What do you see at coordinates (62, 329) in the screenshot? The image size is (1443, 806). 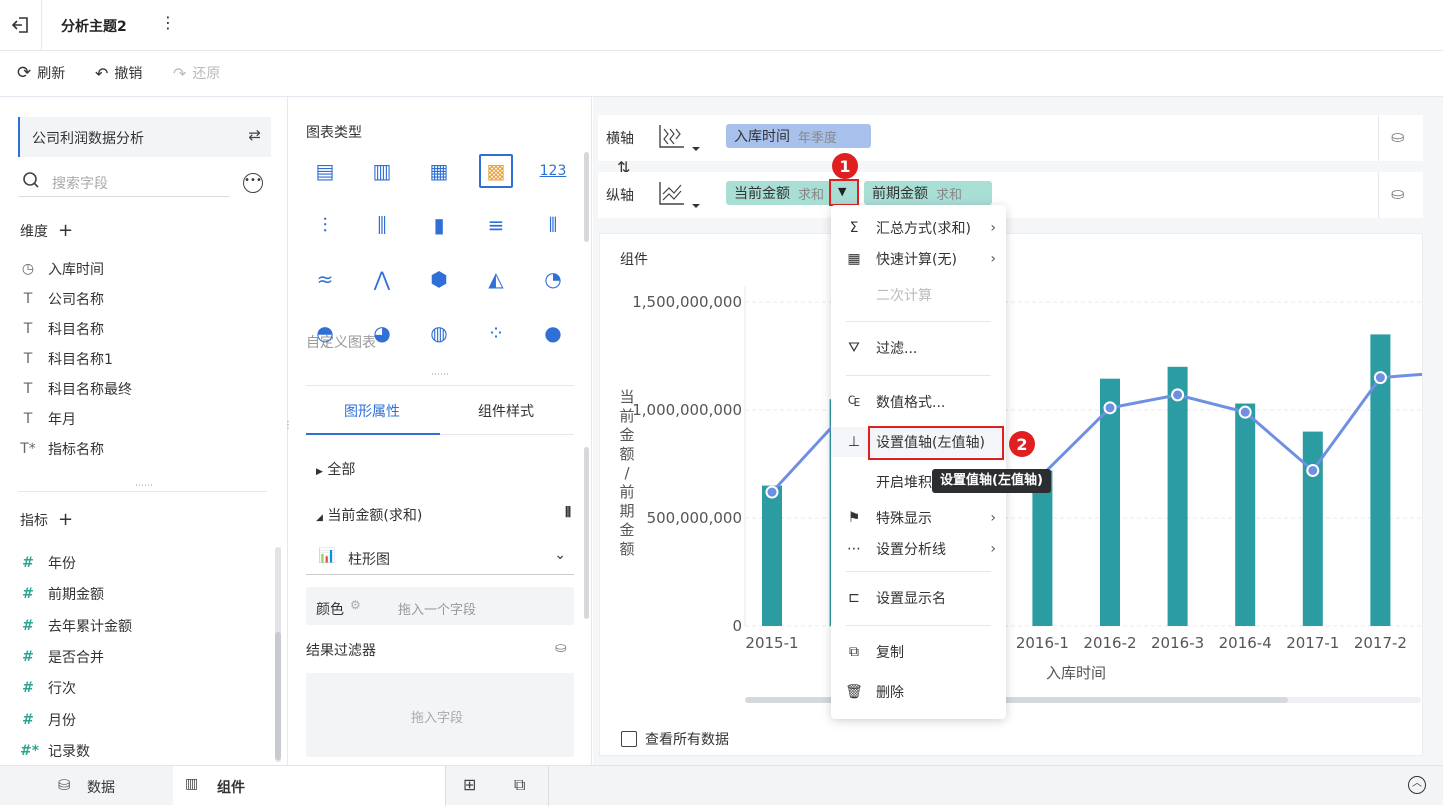 I see `dimension-item: T 科目名称` at bounding box center [62, 329].